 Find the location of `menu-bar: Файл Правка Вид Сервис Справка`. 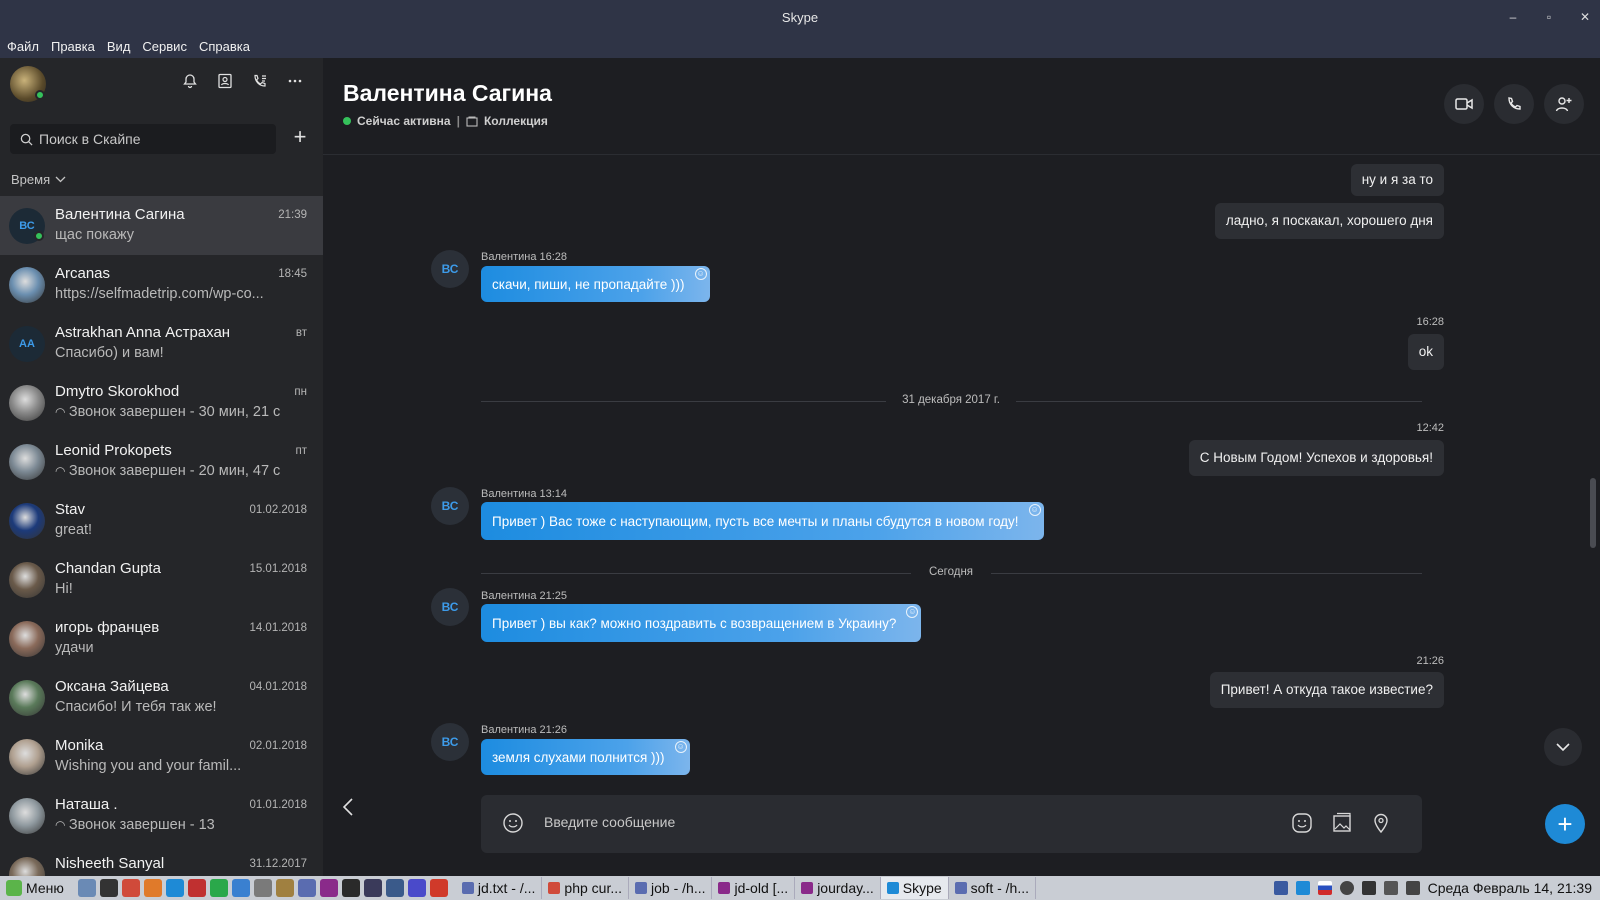

menu-bar: Файл Правка Вид Сервис Справка is located at coordinates (800, 46).